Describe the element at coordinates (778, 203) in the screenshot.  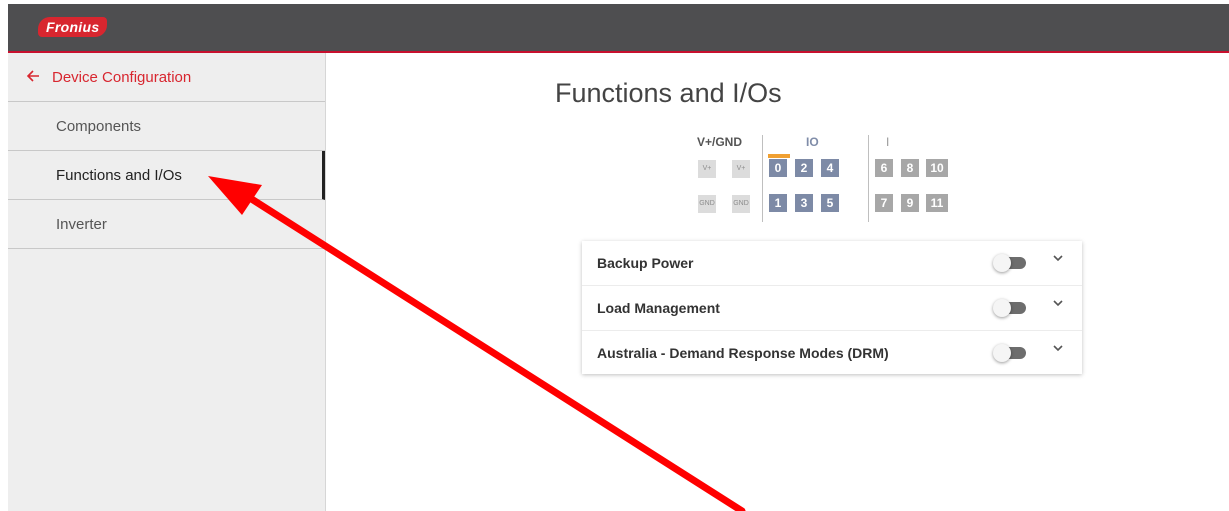
I see `pin-io-1: 1` at that location.